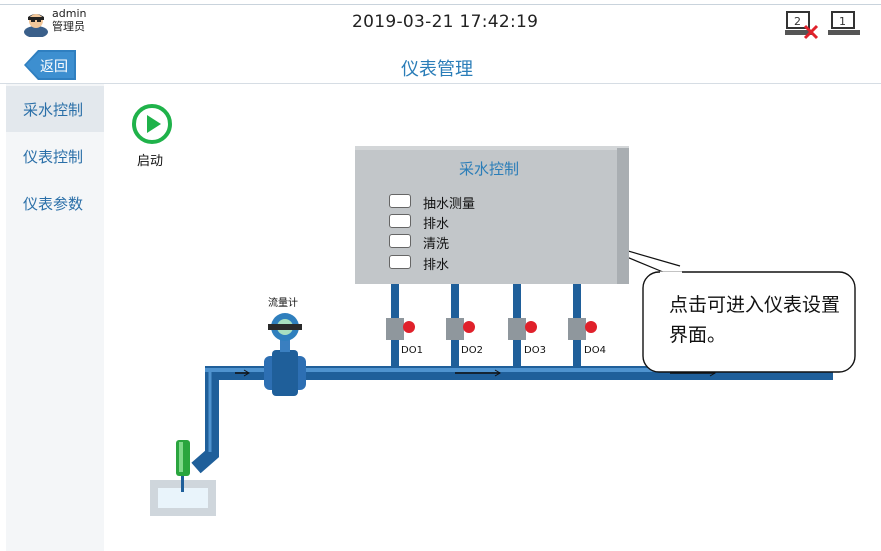  Describe the element at coordinates (472, 350) in the screenshot. I see `valve-label-do2: DO2` at that location.